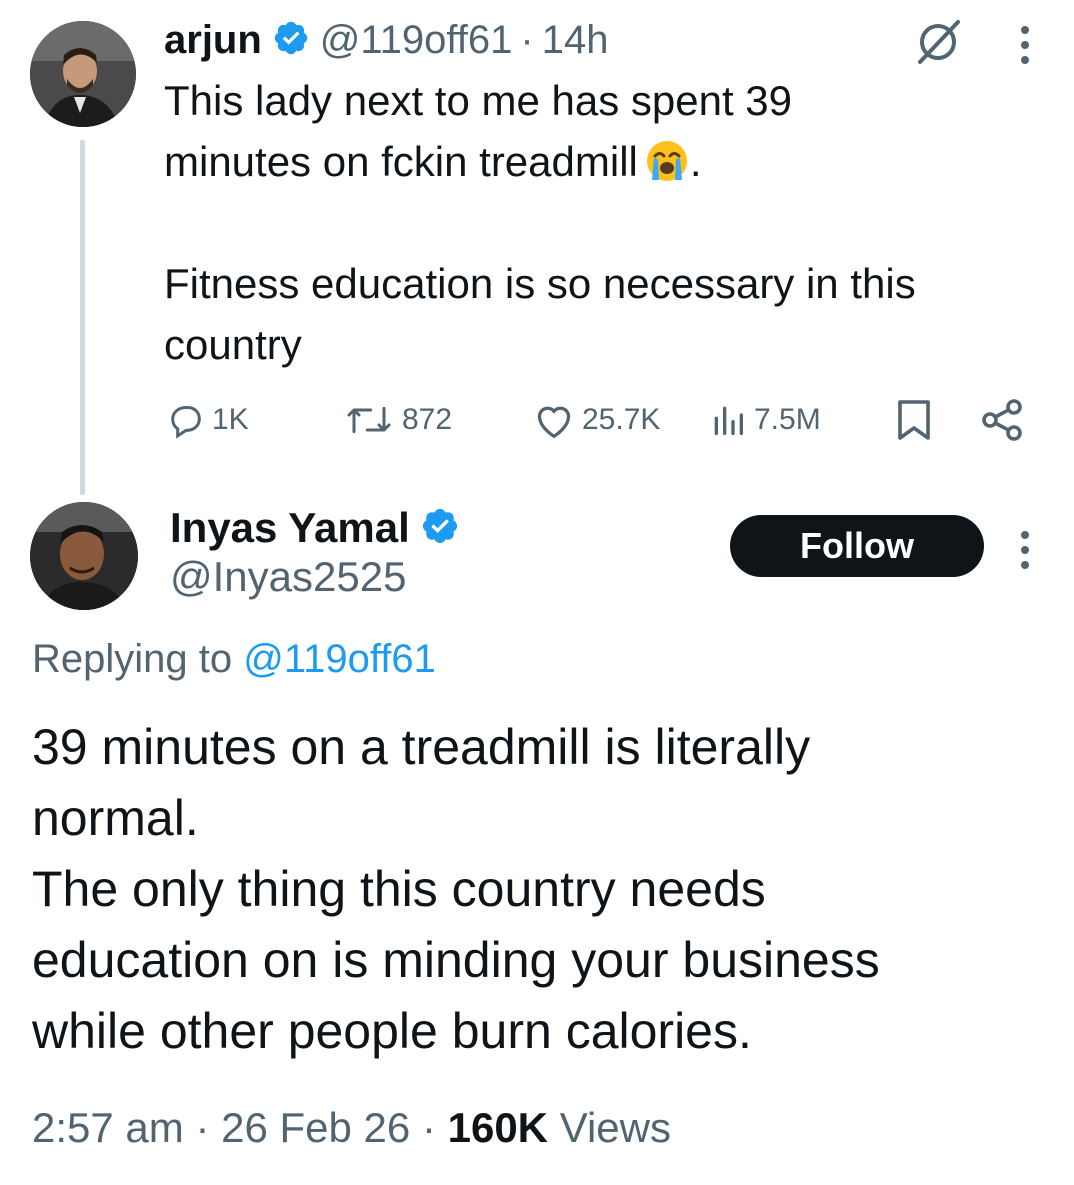 The width and height of the screenshot is (1074, 1185). Describe the element at coordinates (416, 40) in the screenshot. I see `tweet1-author-handle: @119off61` at that location.